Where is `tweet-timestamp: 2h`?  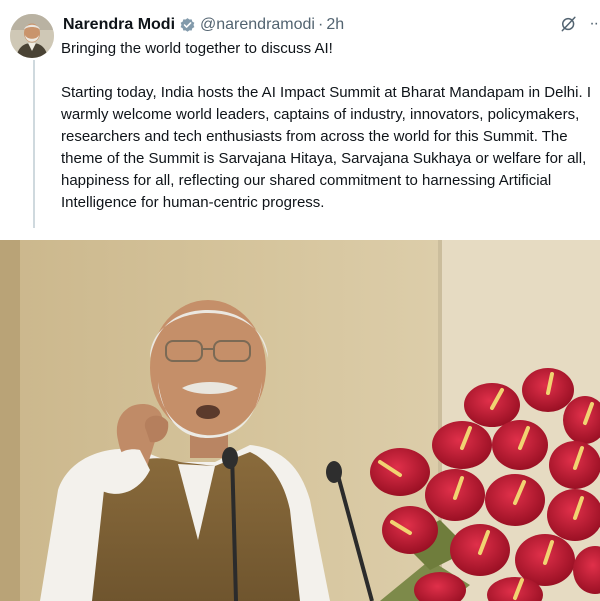 tweet-timestamp: 2h is located at coordinates (335, 25).